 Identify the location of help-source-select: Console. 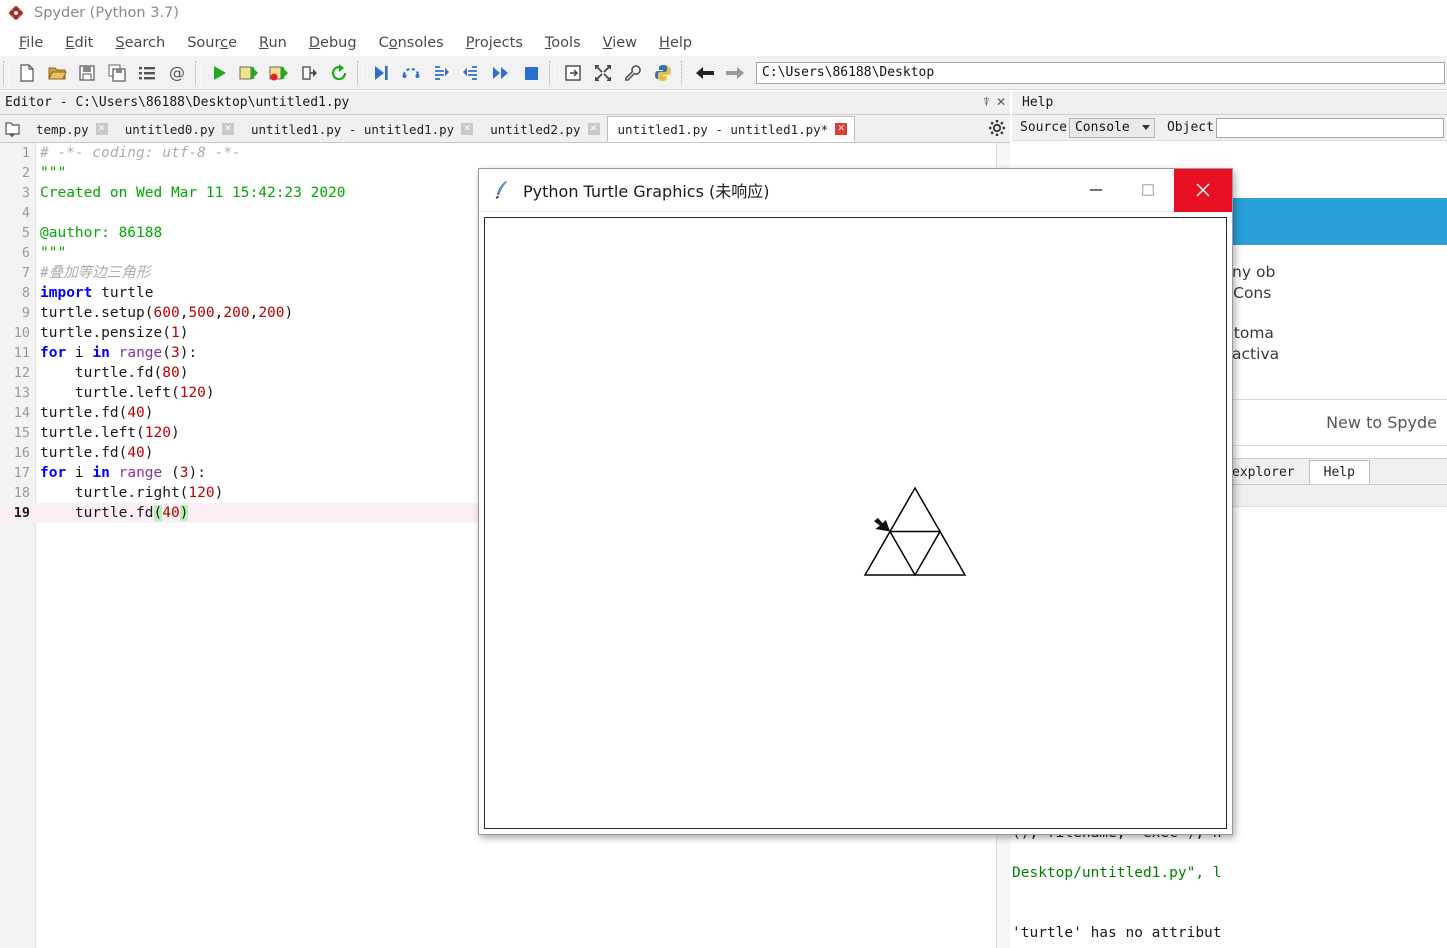
(1111, 127).